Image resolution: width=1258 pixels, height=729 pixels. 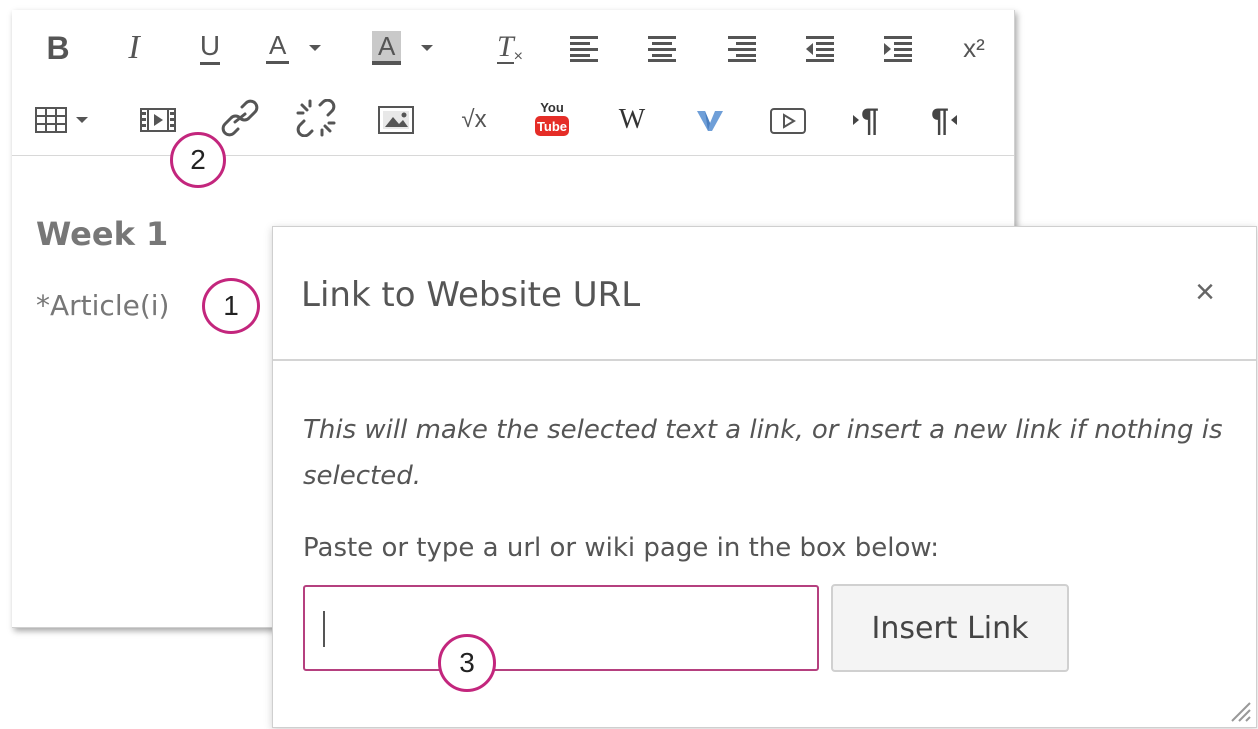 I want to click on callout-number: 1, so click(x=231, y=305).